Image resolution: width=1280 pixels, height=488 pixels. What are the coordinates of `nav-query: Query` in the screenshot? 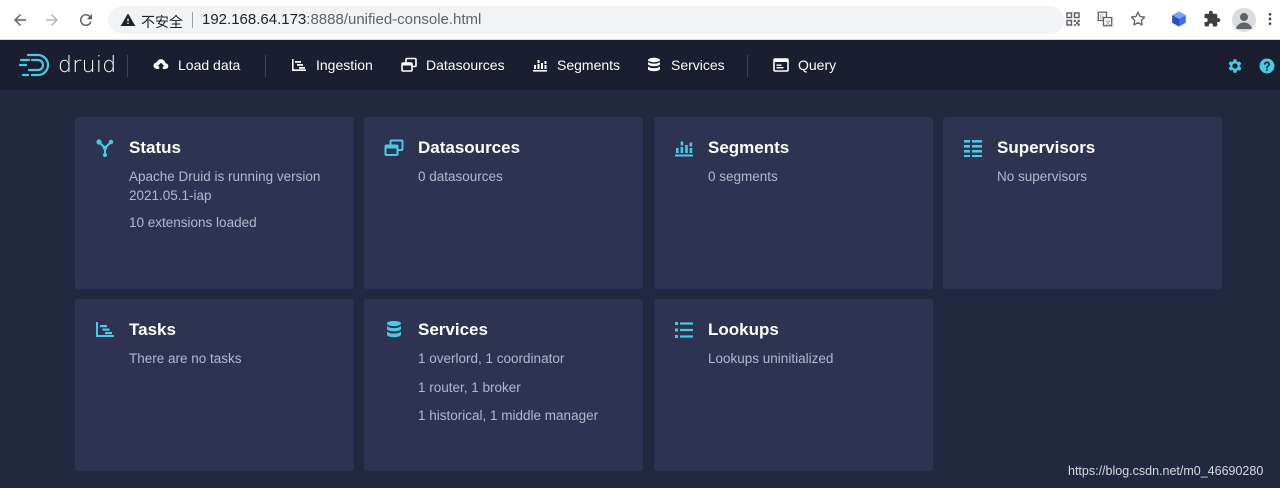 It's located at (804, 65).